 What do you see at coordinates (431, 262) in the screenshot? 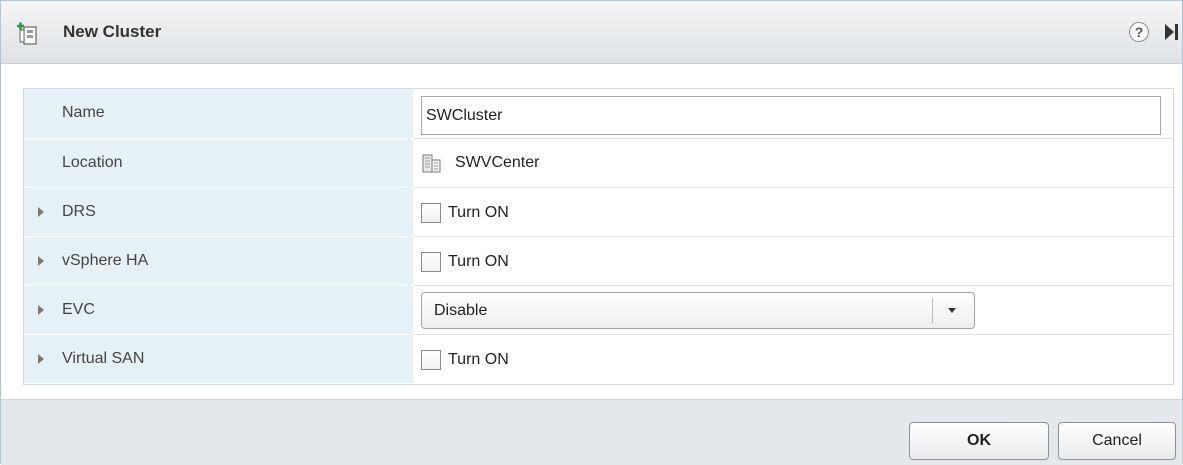
I see `vsphere-ha-turn-on-checkbox` at bounding box center [431, 262].